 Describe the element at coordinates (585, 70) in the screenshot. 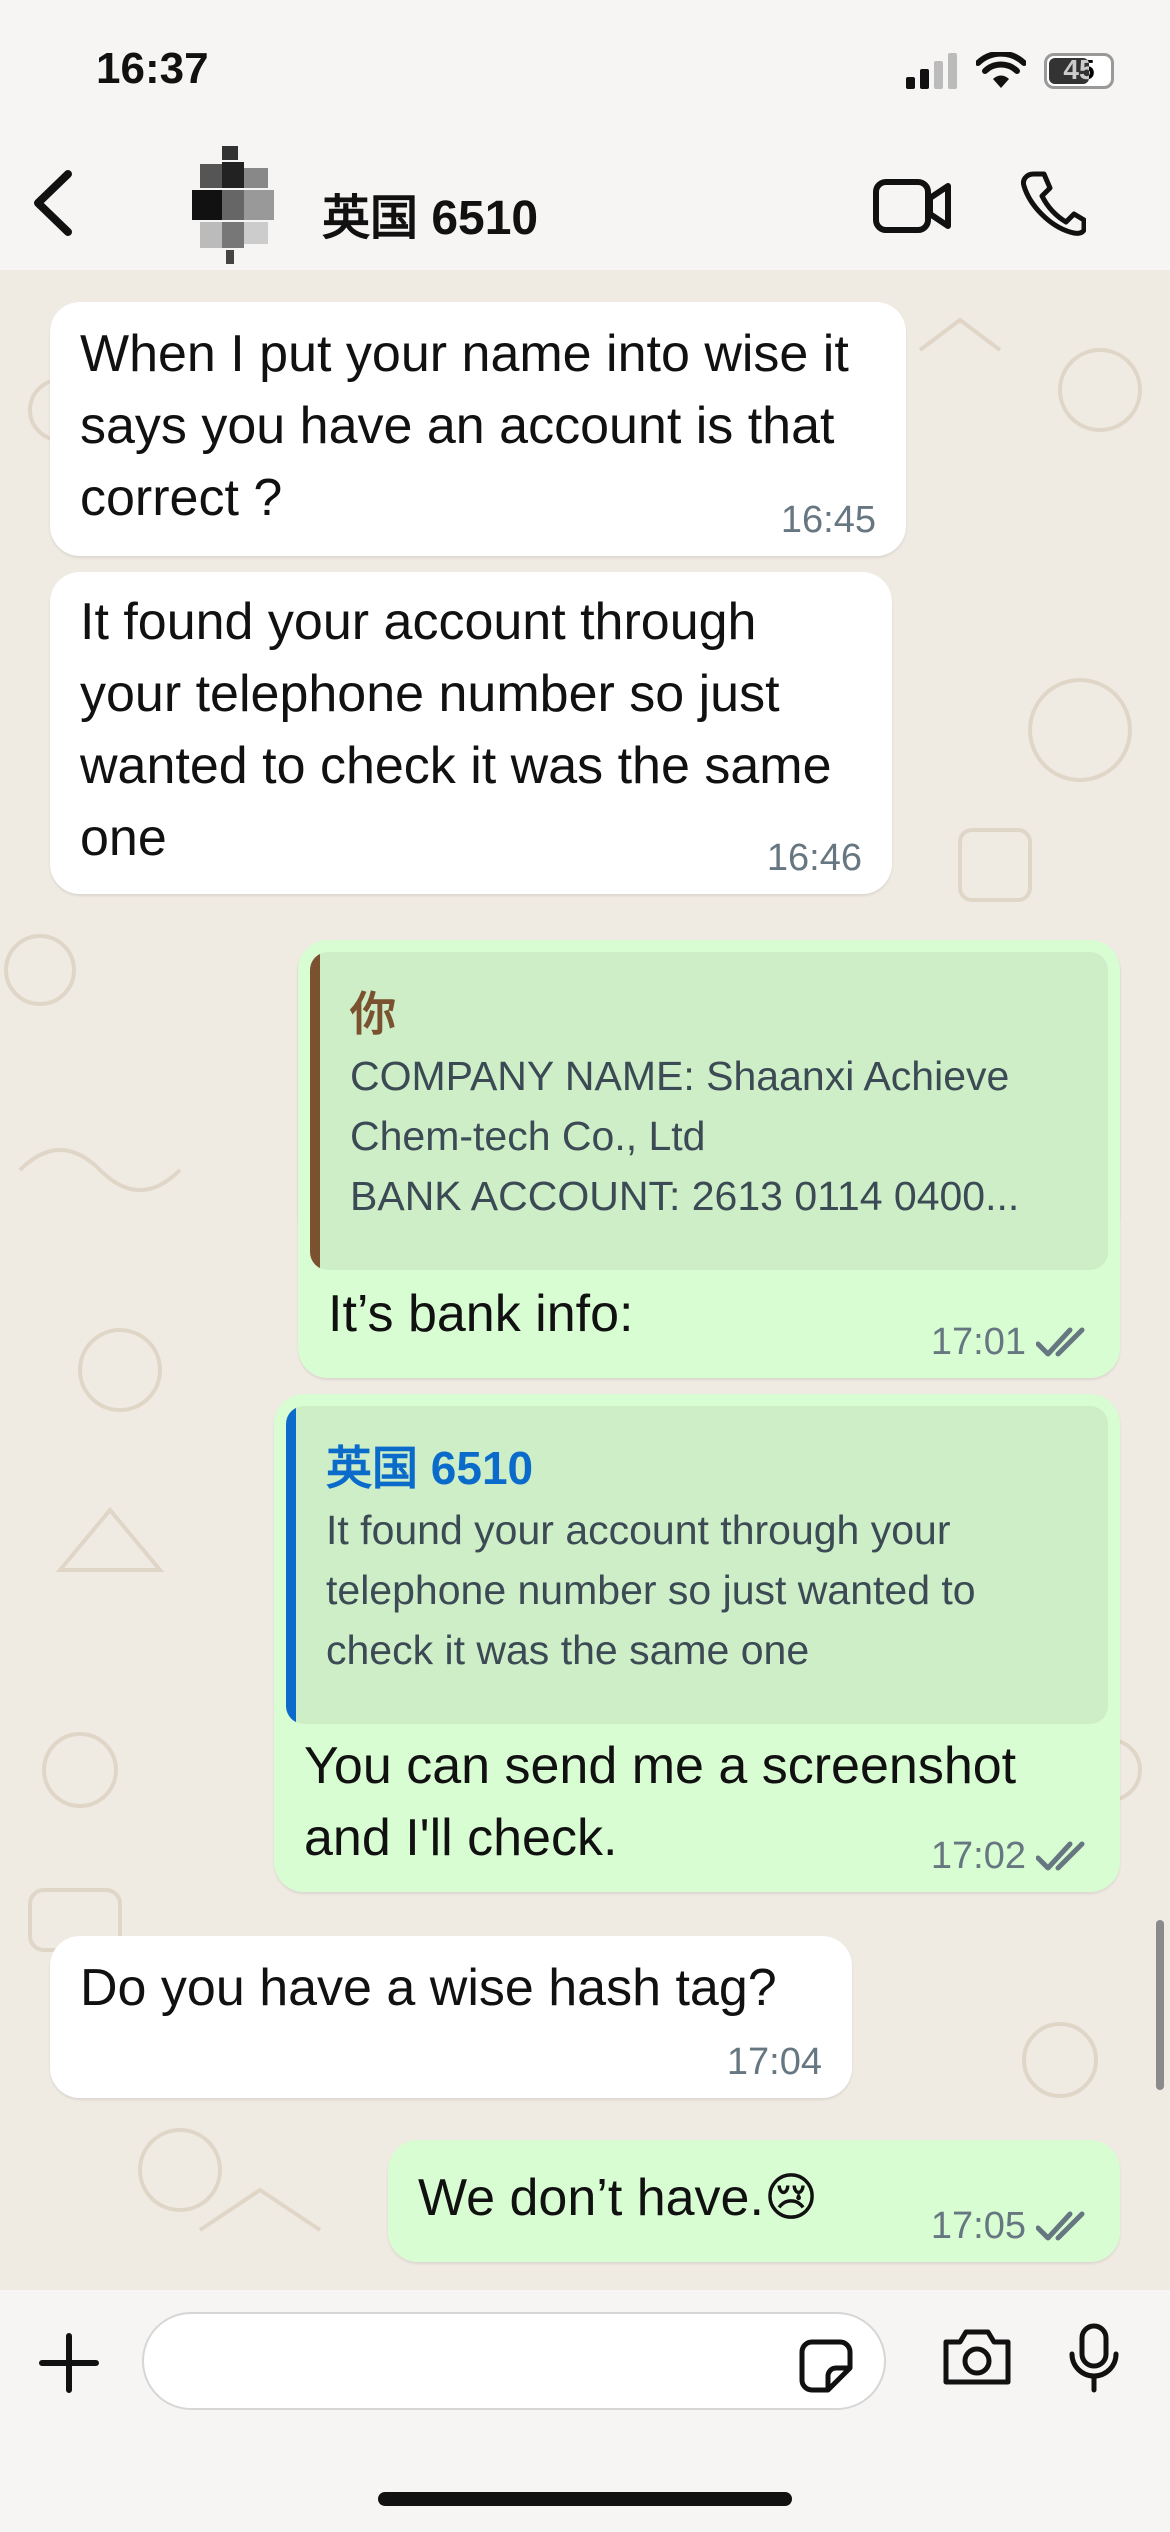

I see `status-bar: 16:37 45` at that location.